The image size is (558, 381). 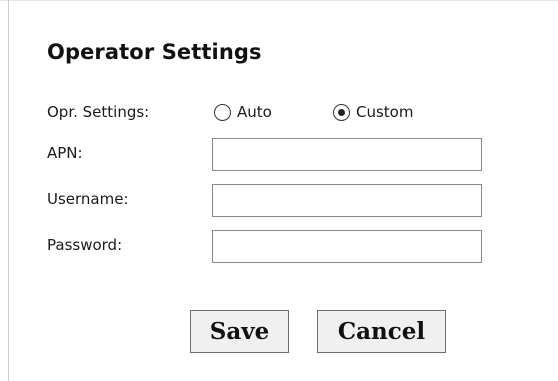 I want to click on username-label: Username:, so click(x=88, y=199).